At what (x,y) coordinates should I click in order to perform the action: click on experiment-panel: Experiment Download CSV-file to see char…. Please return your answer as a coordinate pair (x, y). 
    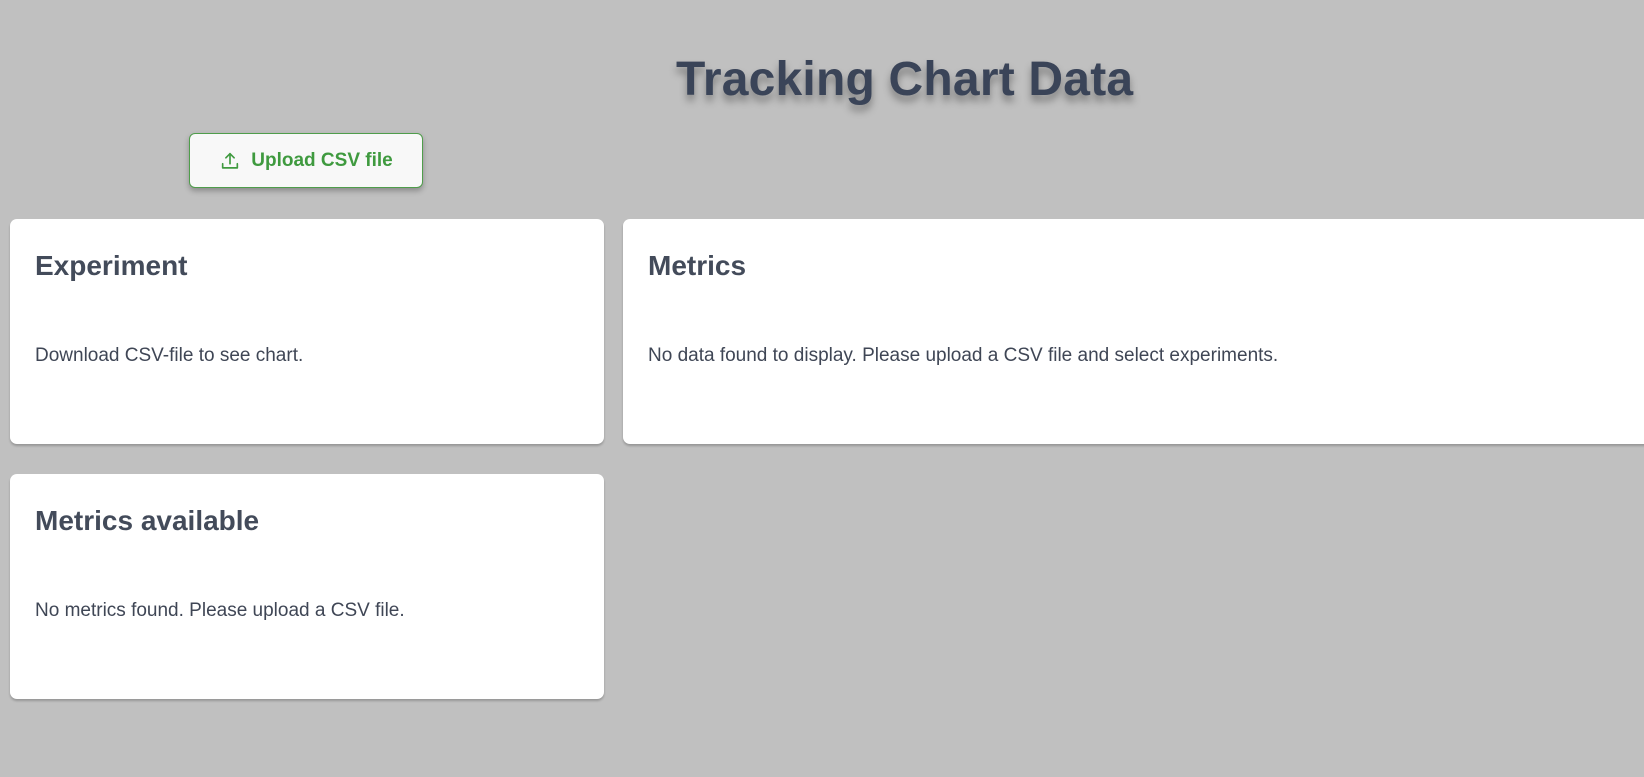
    Looking at the image, I should click on (307, 331).